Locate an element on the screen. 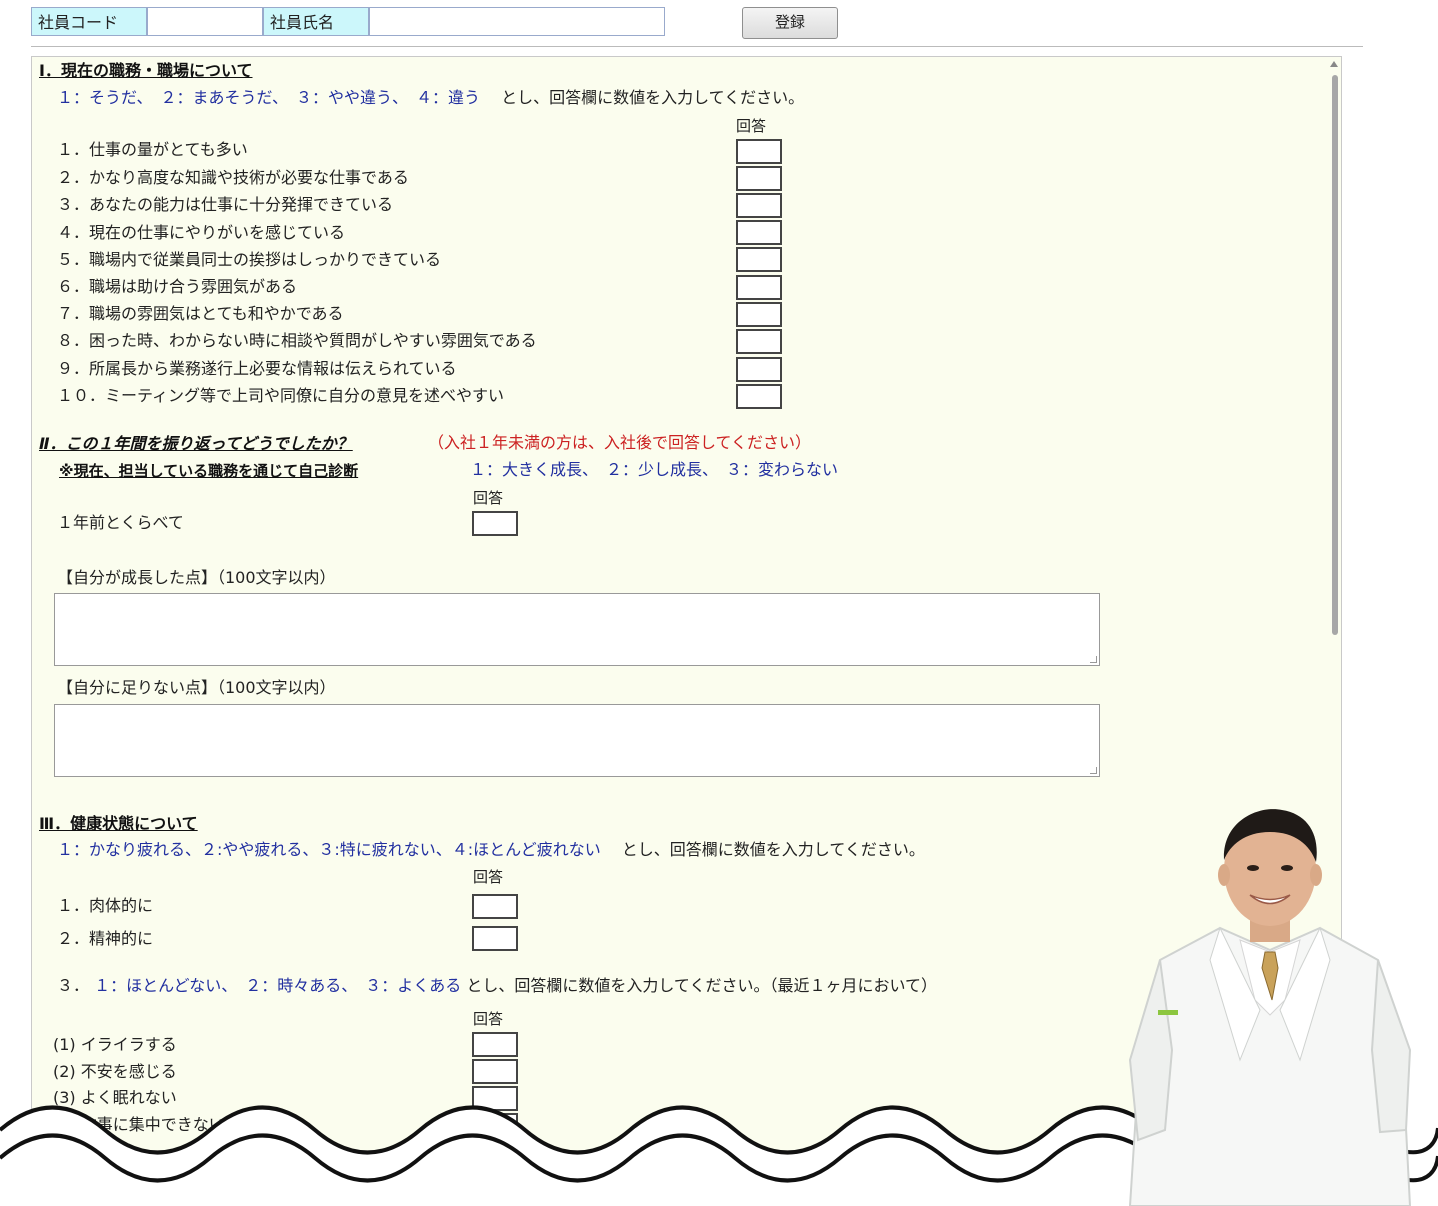  section3-q3-scale: １：ほとんどない、 ２：時々ある、 ３：よくある is located at coordinates (278, 985).